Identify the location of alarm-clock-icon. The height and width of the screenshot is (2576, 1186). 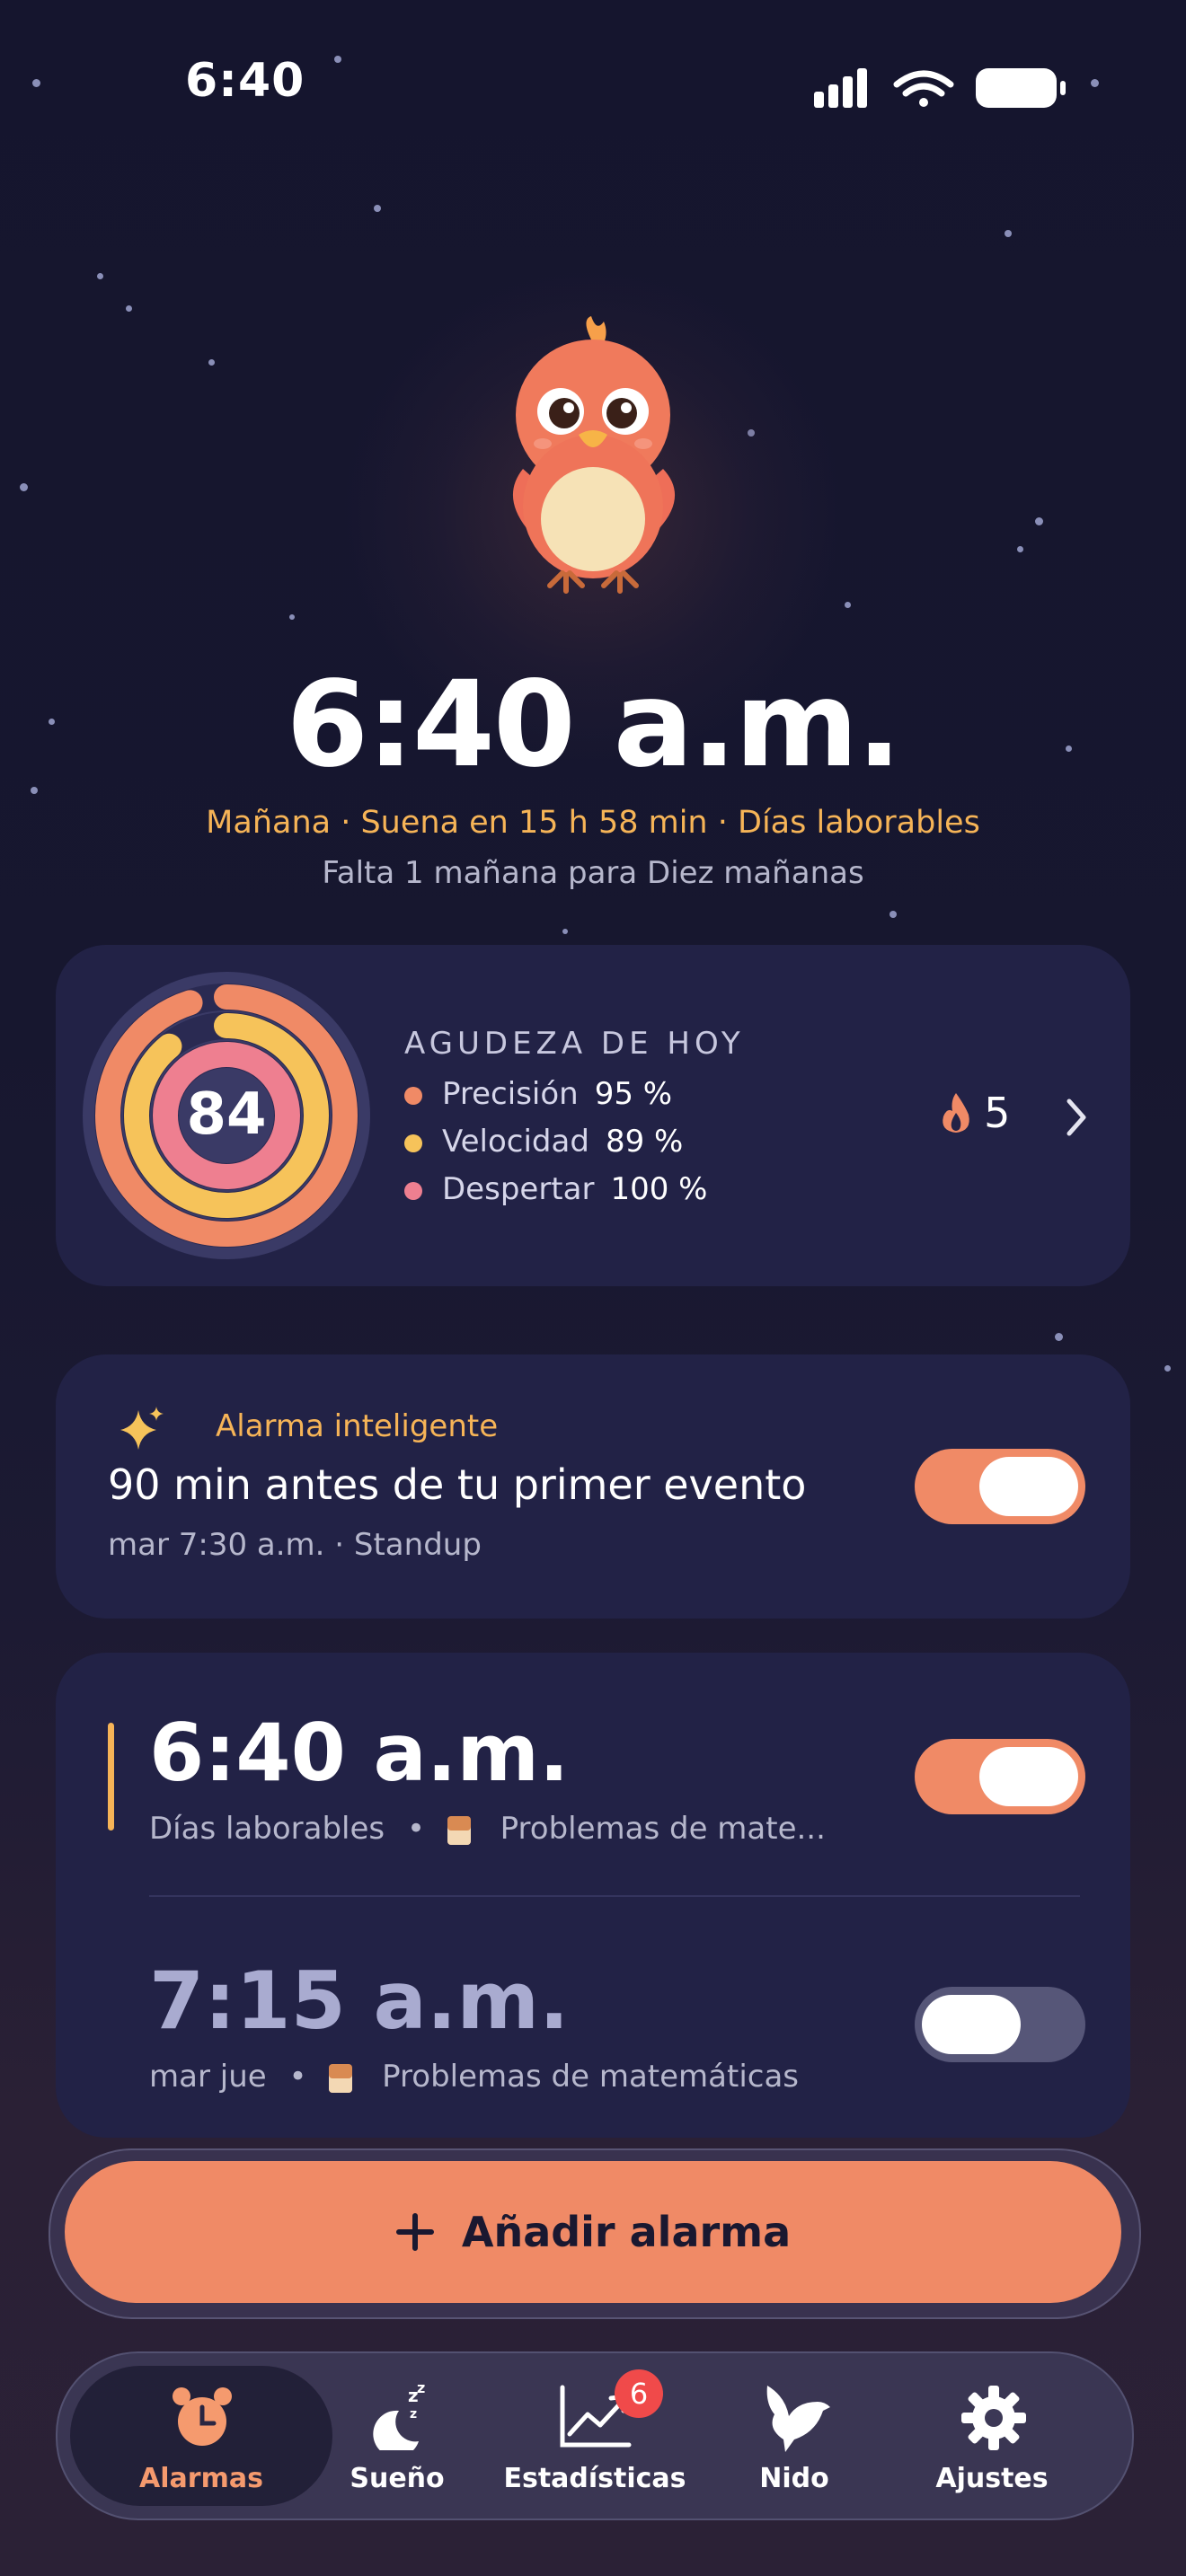
(202, 2416).